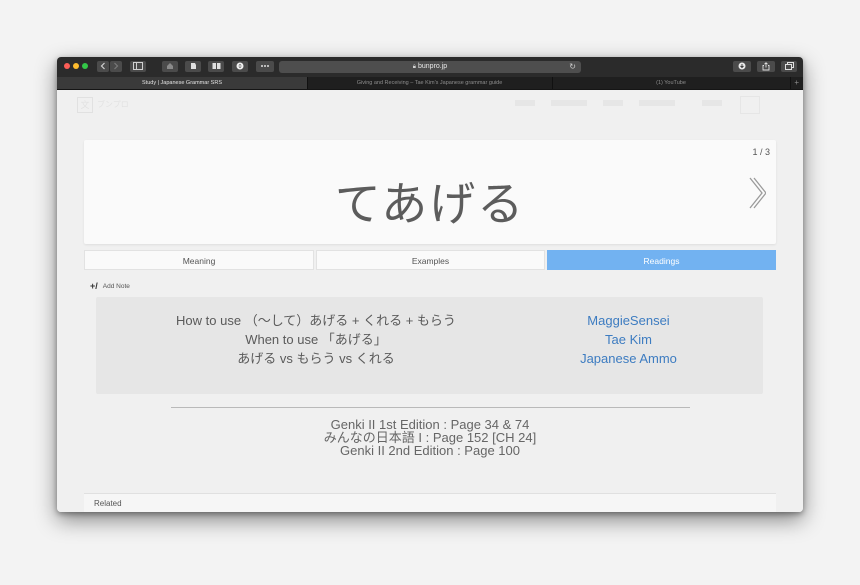 The image size is (860, 585). Describe the element at coordinates (430, 502) in the screenshot. I see `related-section: Related` at that location.